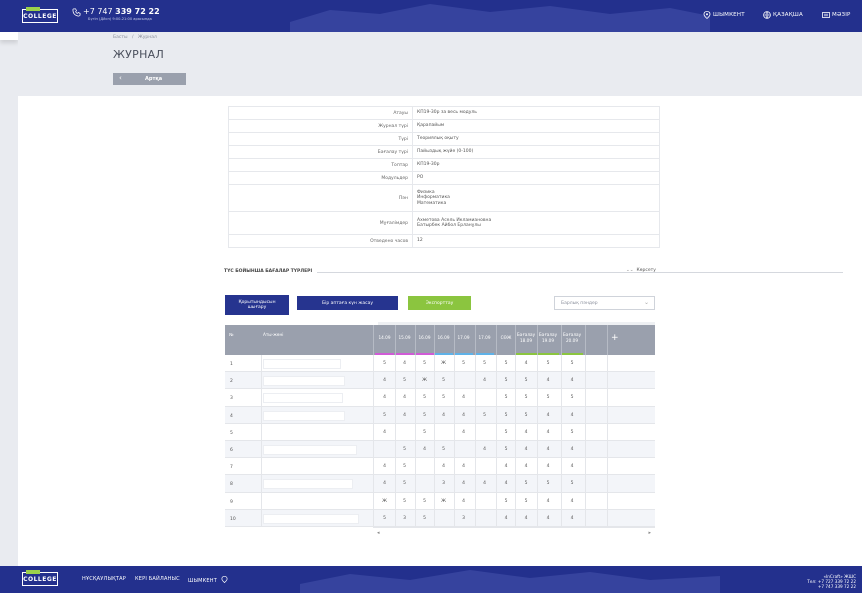 The height and width of the screenshot is (593, 862). What do you see at coordinates (208, 580) in the screenshot?
I see `footer-link-city: ШЫМКЕНТ` at bounding box center [208, 580].